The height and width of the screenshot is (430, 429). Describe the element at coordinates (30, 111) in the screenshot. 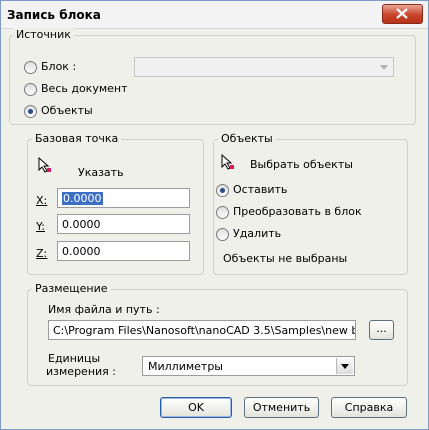

I see `objects-radio` at that location.